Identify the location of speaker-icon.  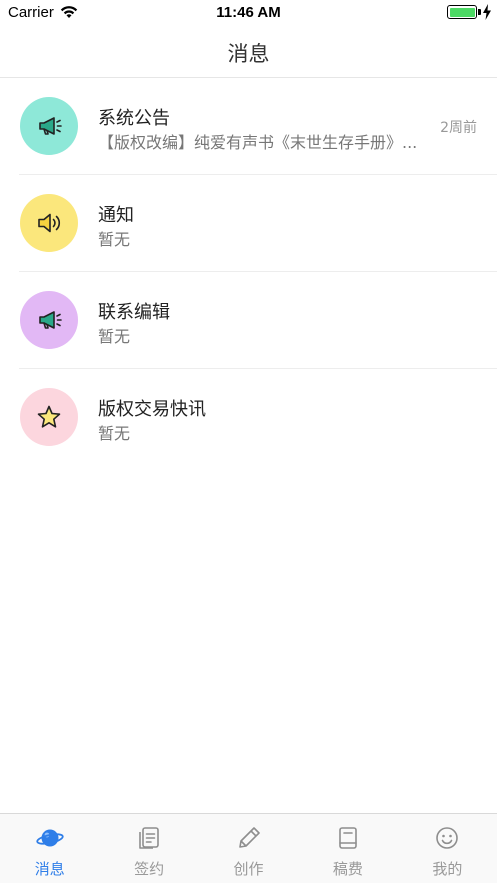
(49, 223).